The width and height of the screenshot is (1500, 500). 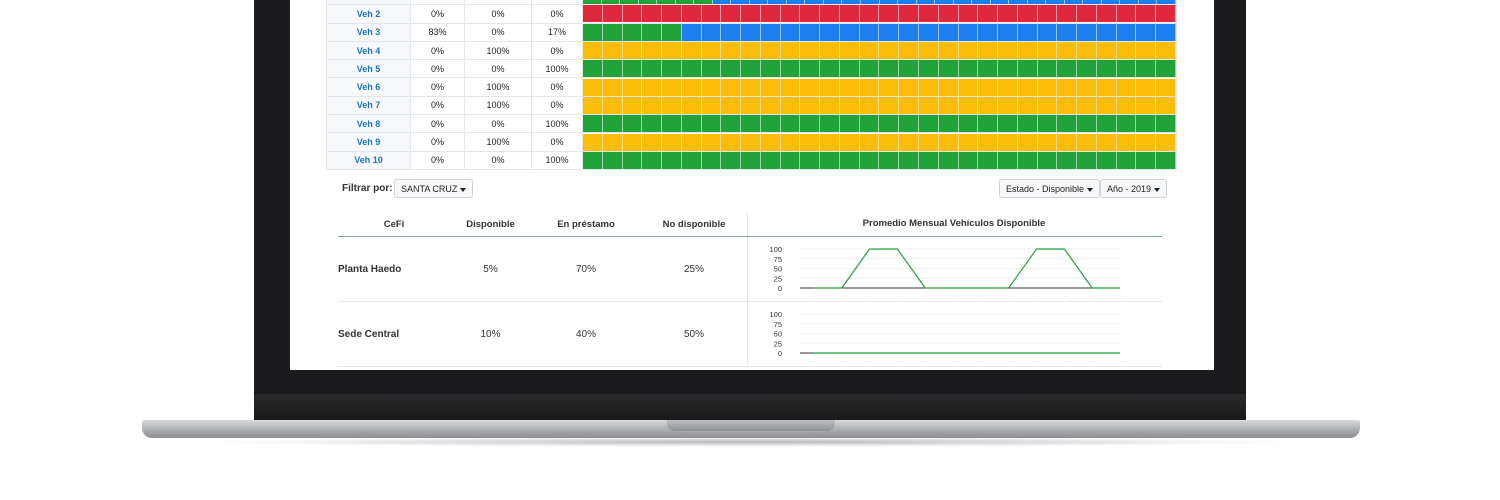 I want to click on location-filter-dropdown: SANTA CRUZ, so click(x=434, y=188).